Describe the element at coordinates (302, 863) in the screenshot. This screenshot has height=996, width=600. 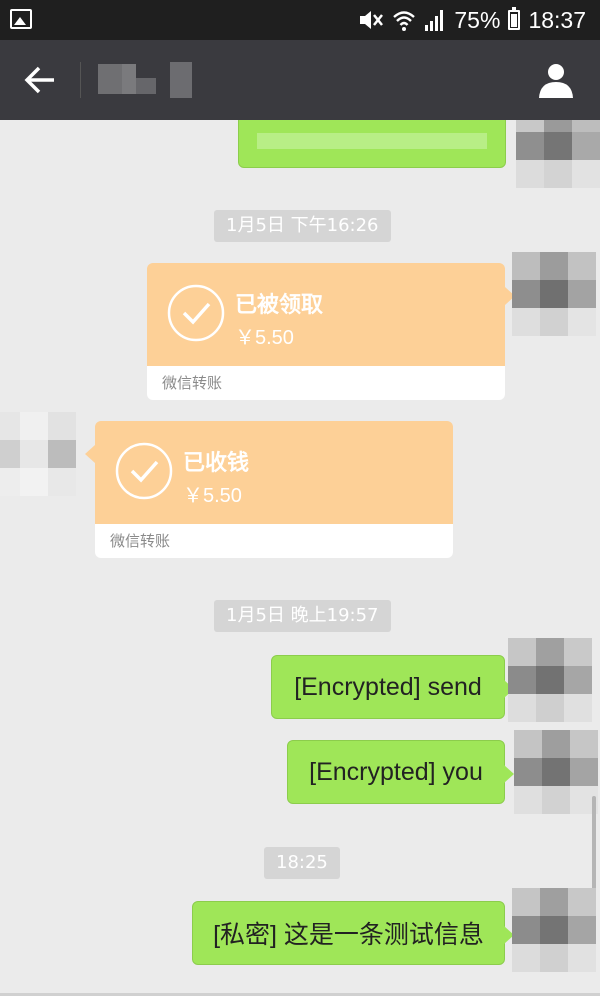
I see `timestamp: 18:25` at that location.